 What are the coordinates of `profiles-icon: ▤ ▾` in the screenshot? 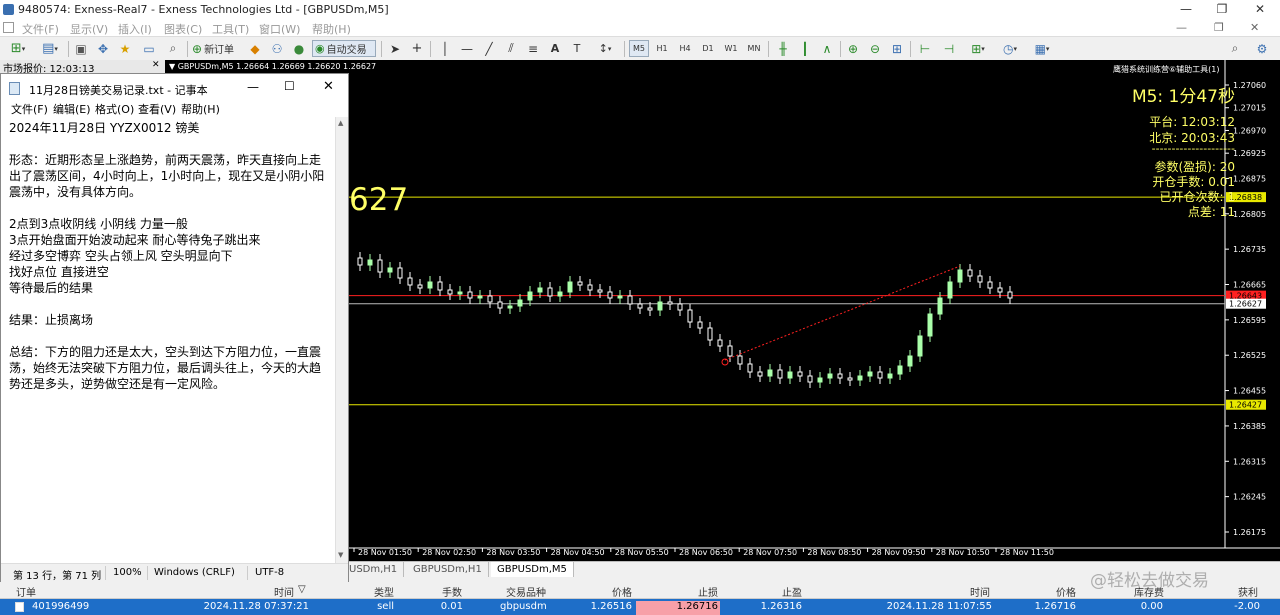 It's located at (50, 48).